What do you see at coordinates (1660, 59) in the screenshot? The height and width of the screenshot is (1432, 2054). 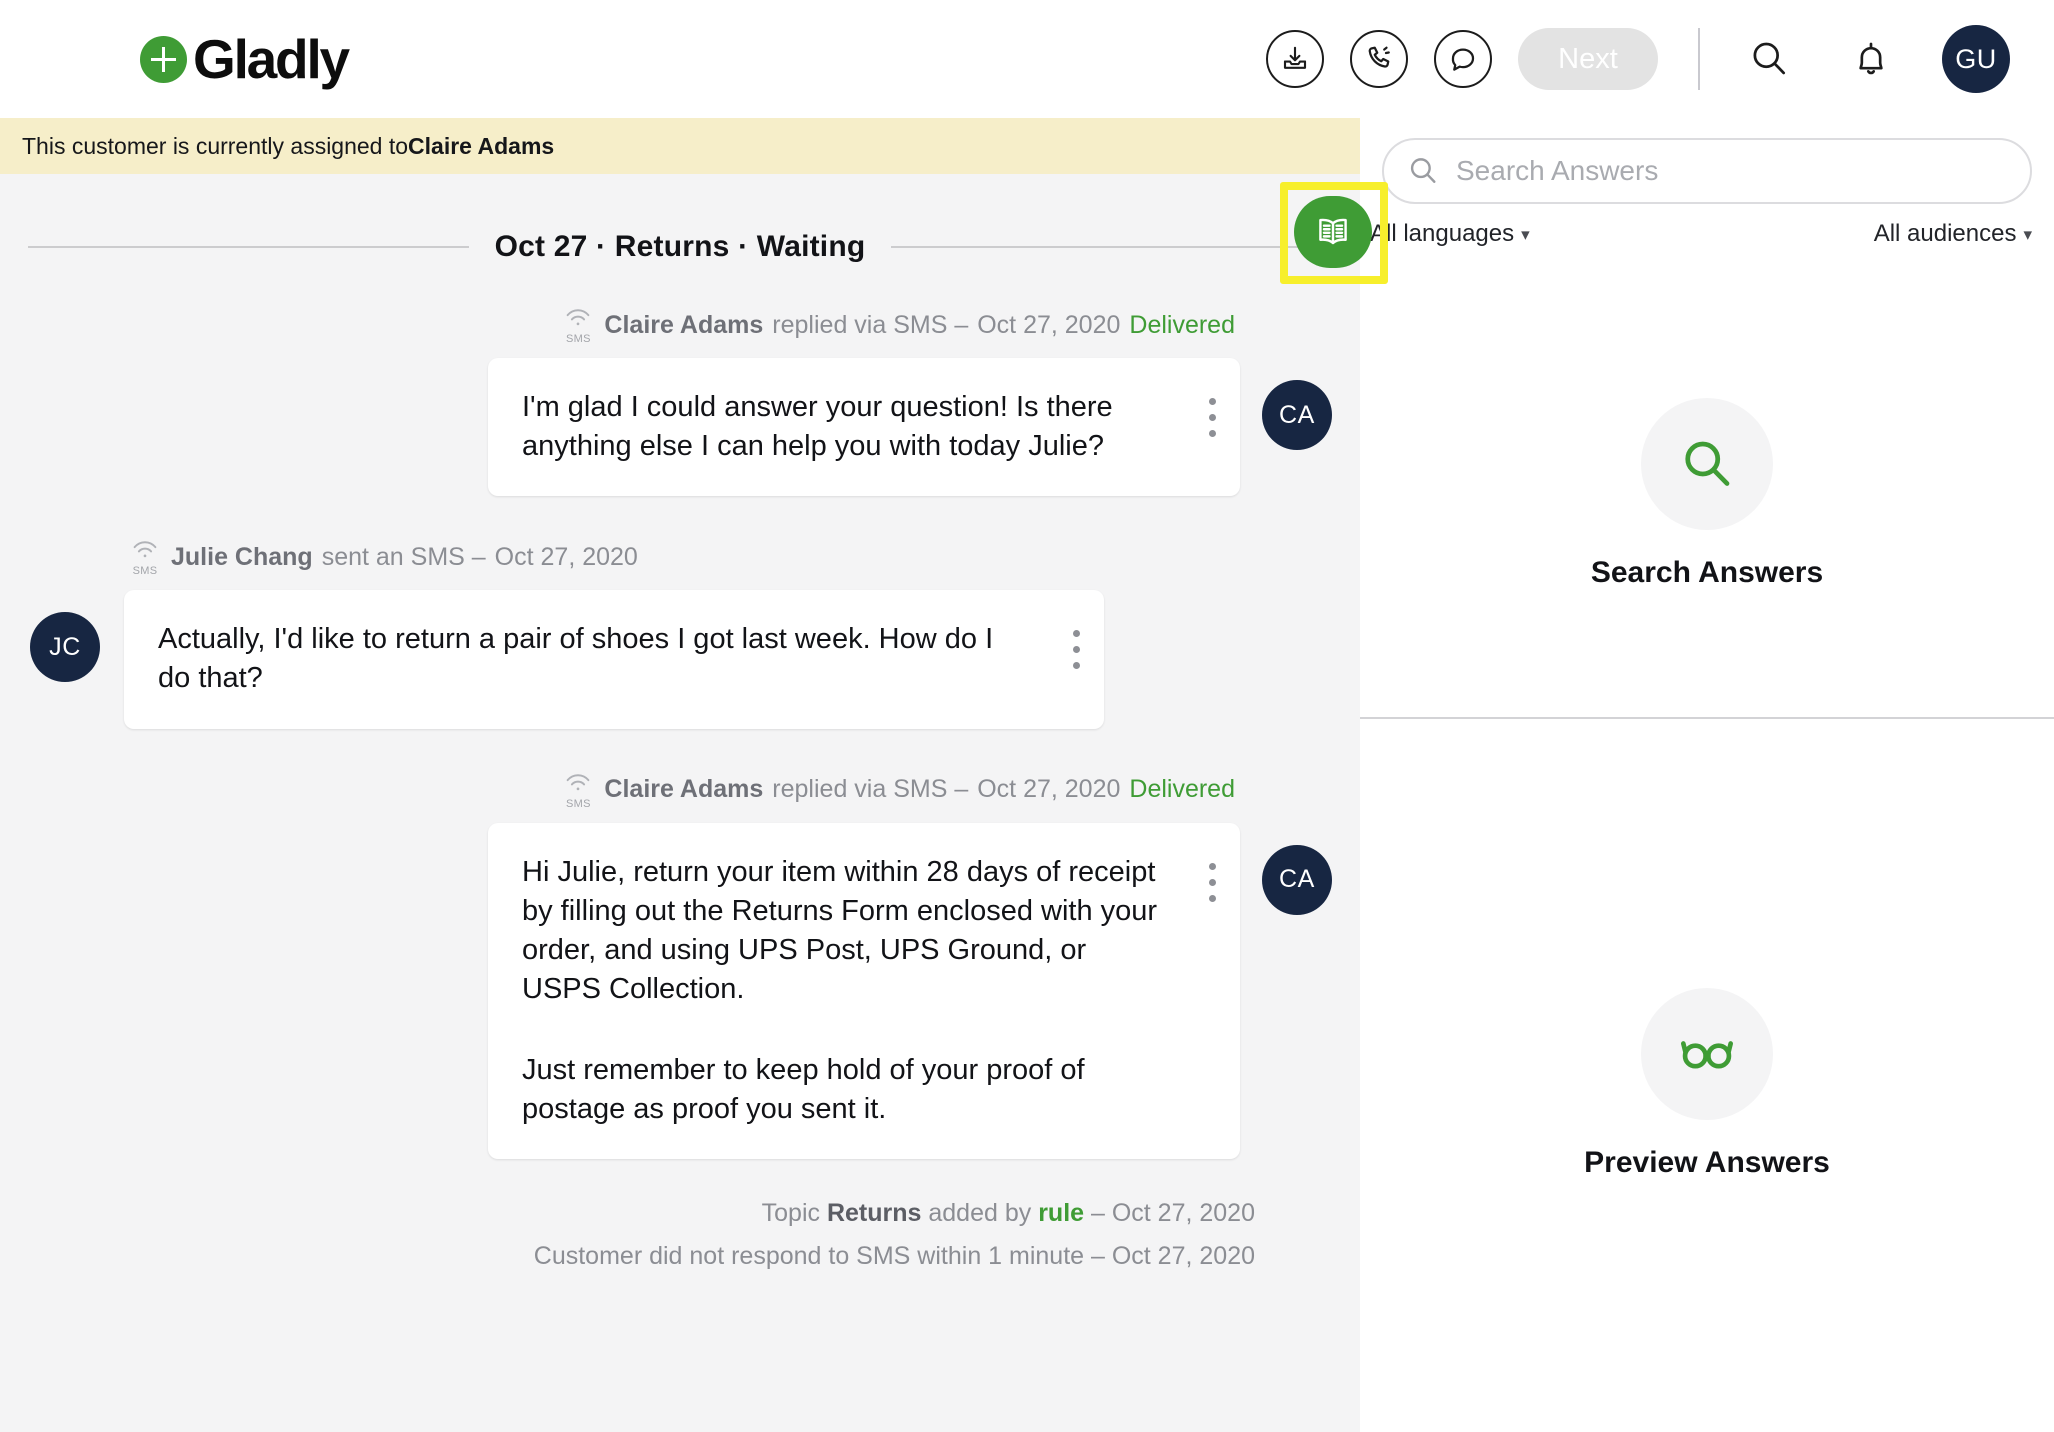 I see `top-bar-actions: Next GU` at bounding box center [1660, 59].